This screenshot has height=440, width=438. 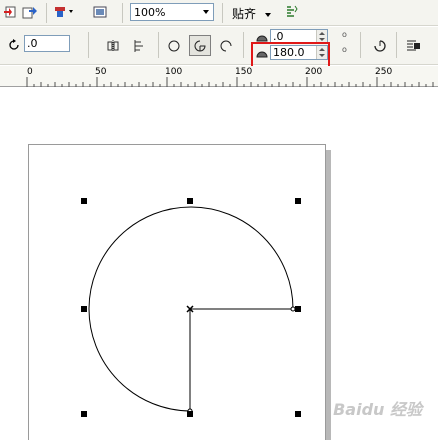 What do you see at coordinates (293, 309) in the screenshot?
I see `start-node` at bounding box center [293, 309].